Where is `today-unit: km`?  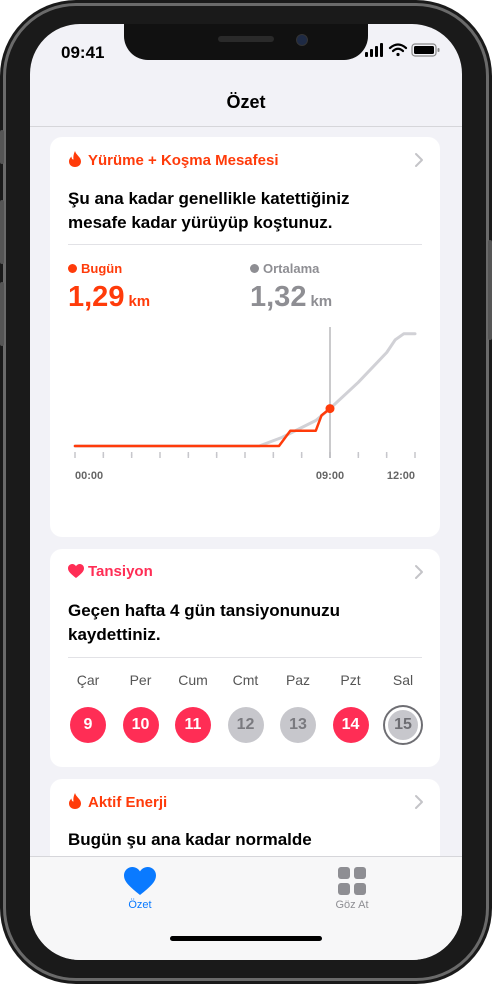
today-unit: km is located at coordinates (139, 301).